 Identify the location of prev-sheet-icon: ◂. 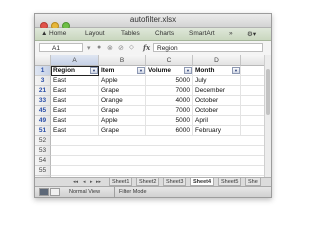
(84, 182).